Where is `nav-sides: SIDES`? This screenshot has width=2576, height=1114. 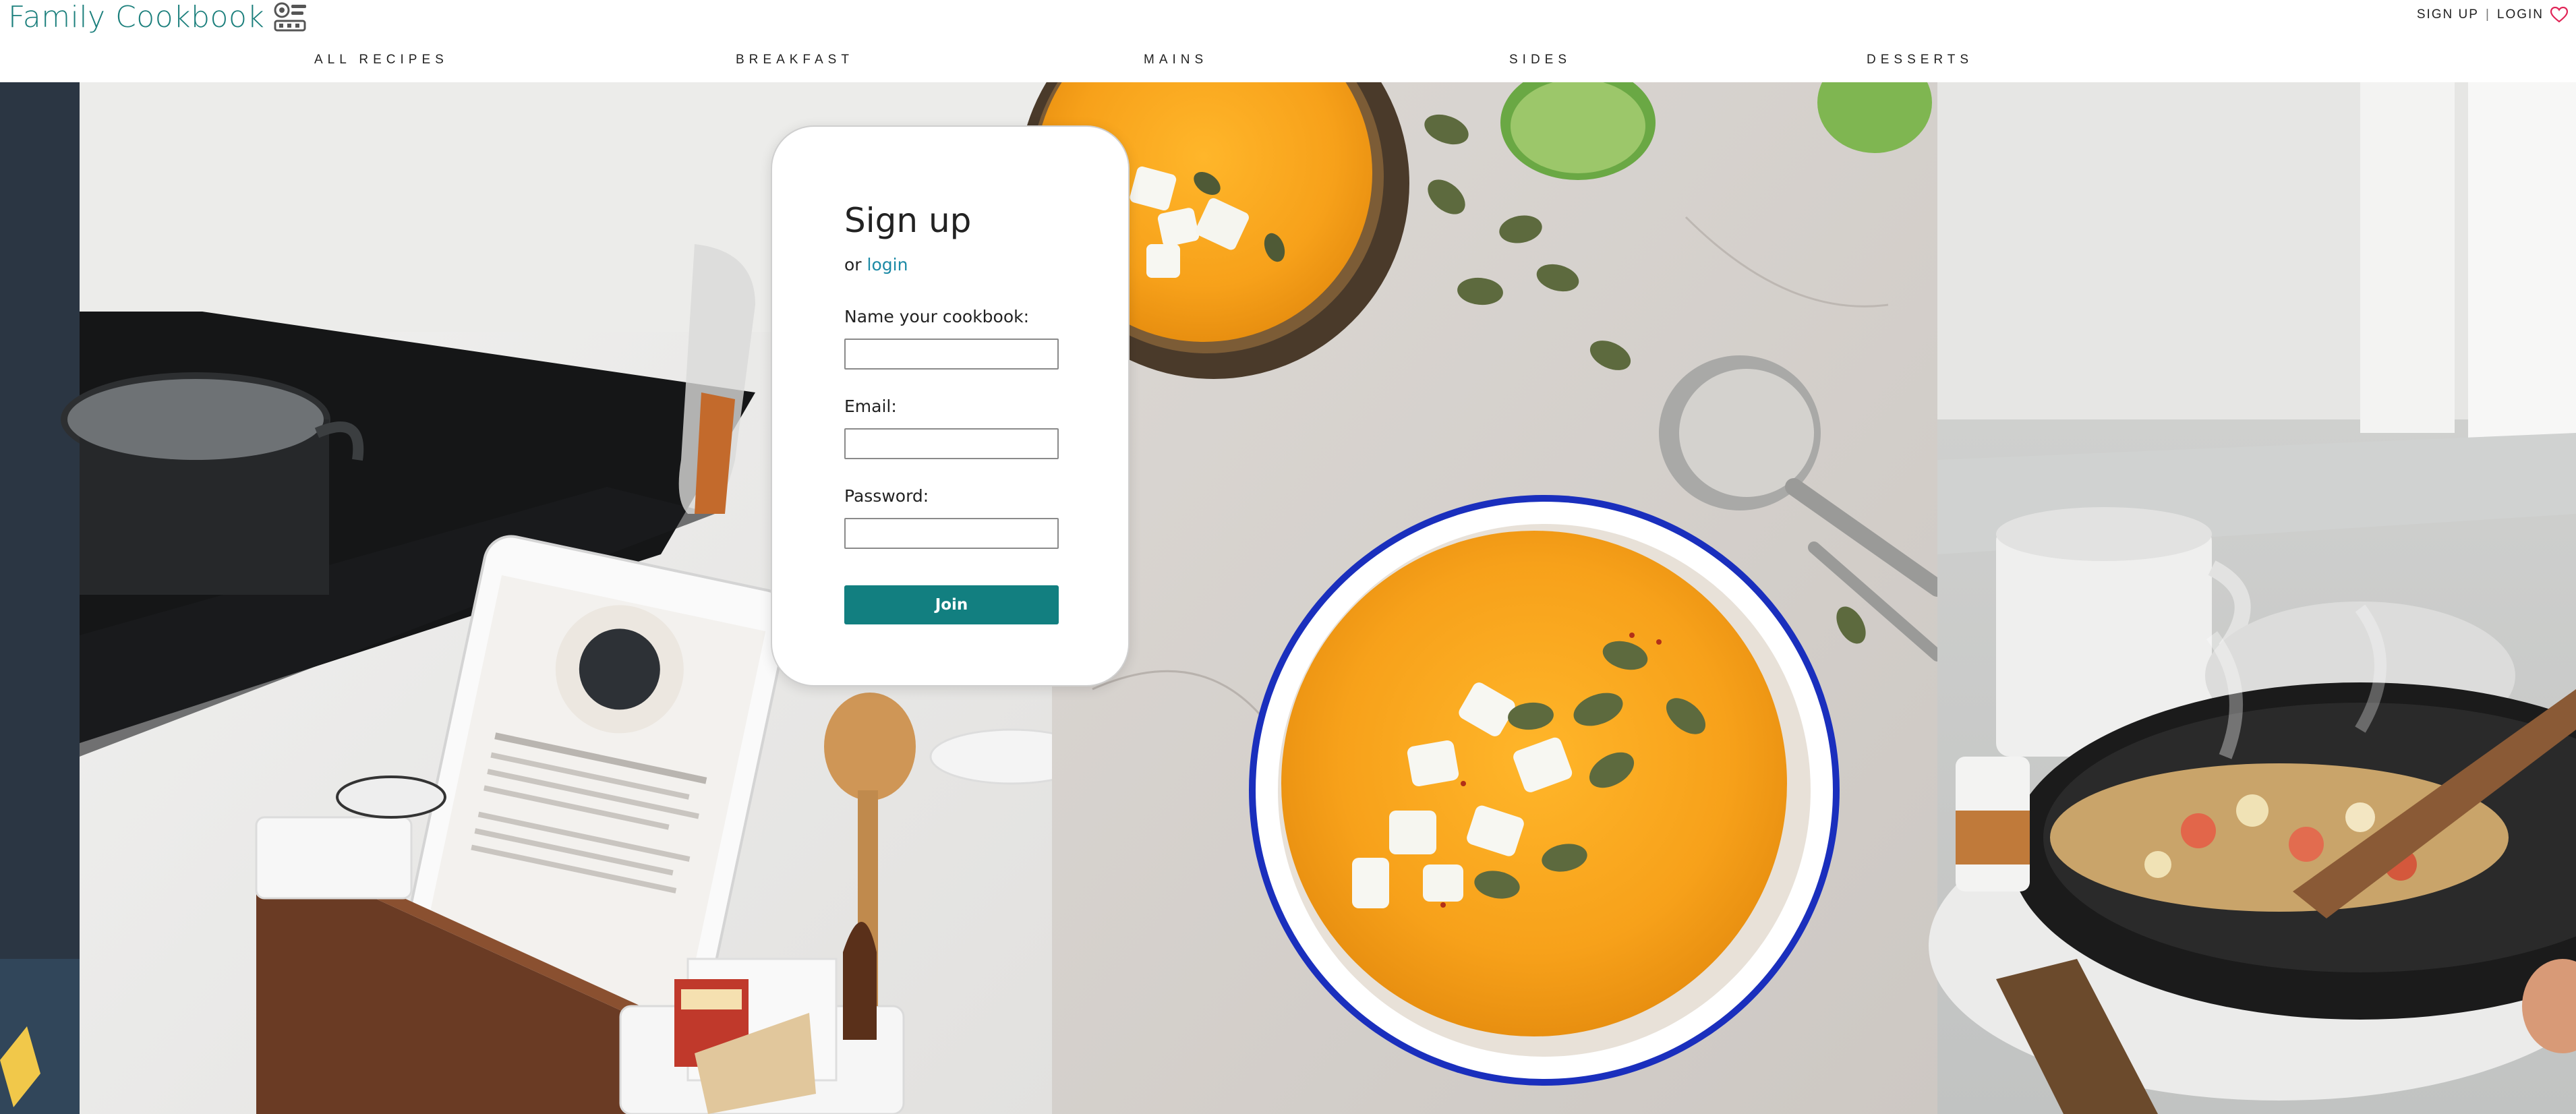
nav-sides: SIDES is located at coordinates (1540, 60).